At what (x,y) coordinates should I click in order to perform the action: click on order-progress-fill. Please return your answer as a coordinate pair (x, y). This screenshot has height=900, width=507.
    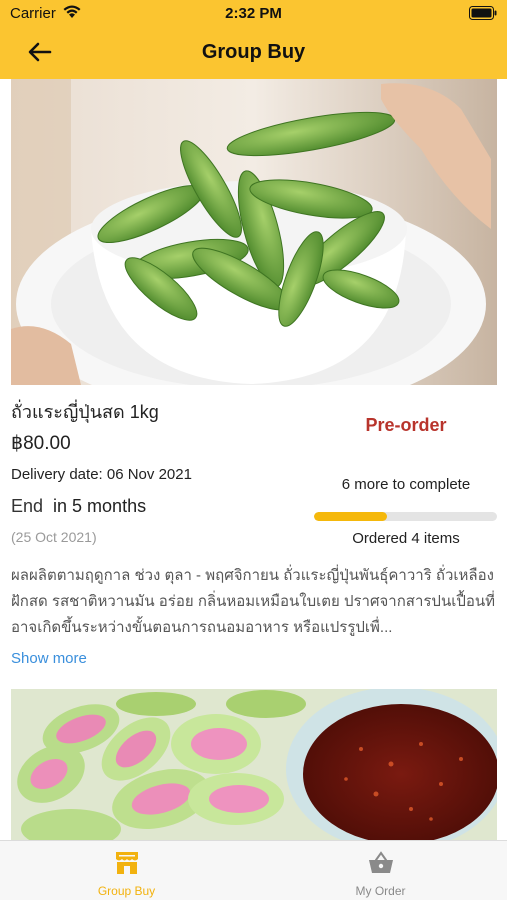
    Looking at the image, I should click on (351, 516).